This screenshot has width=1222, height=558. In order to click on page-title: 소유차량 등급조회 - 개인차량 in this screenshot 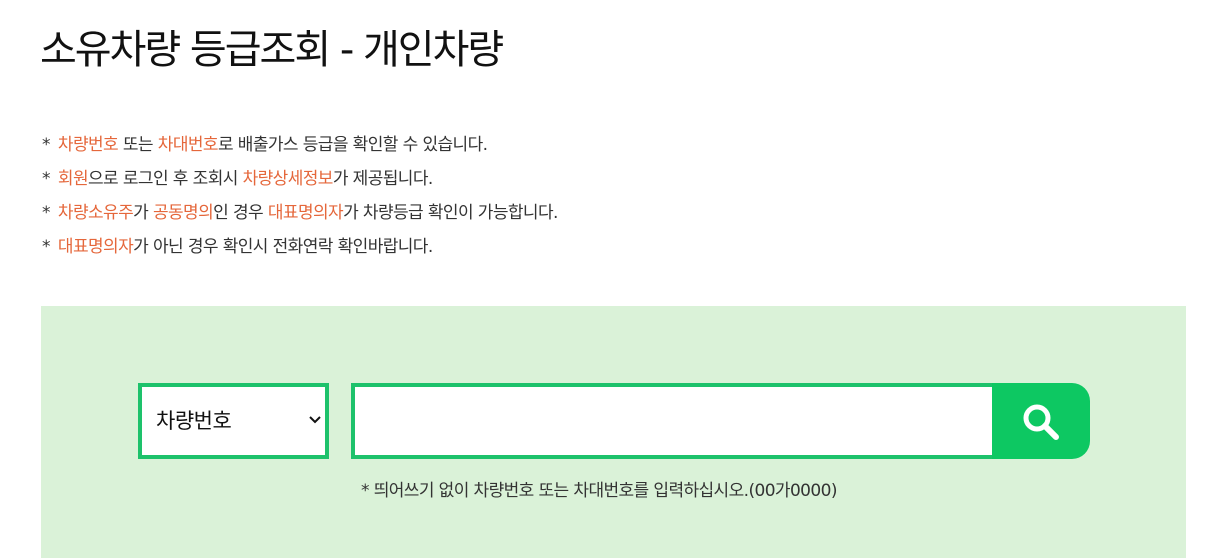, I will do `click(272, 50)`.